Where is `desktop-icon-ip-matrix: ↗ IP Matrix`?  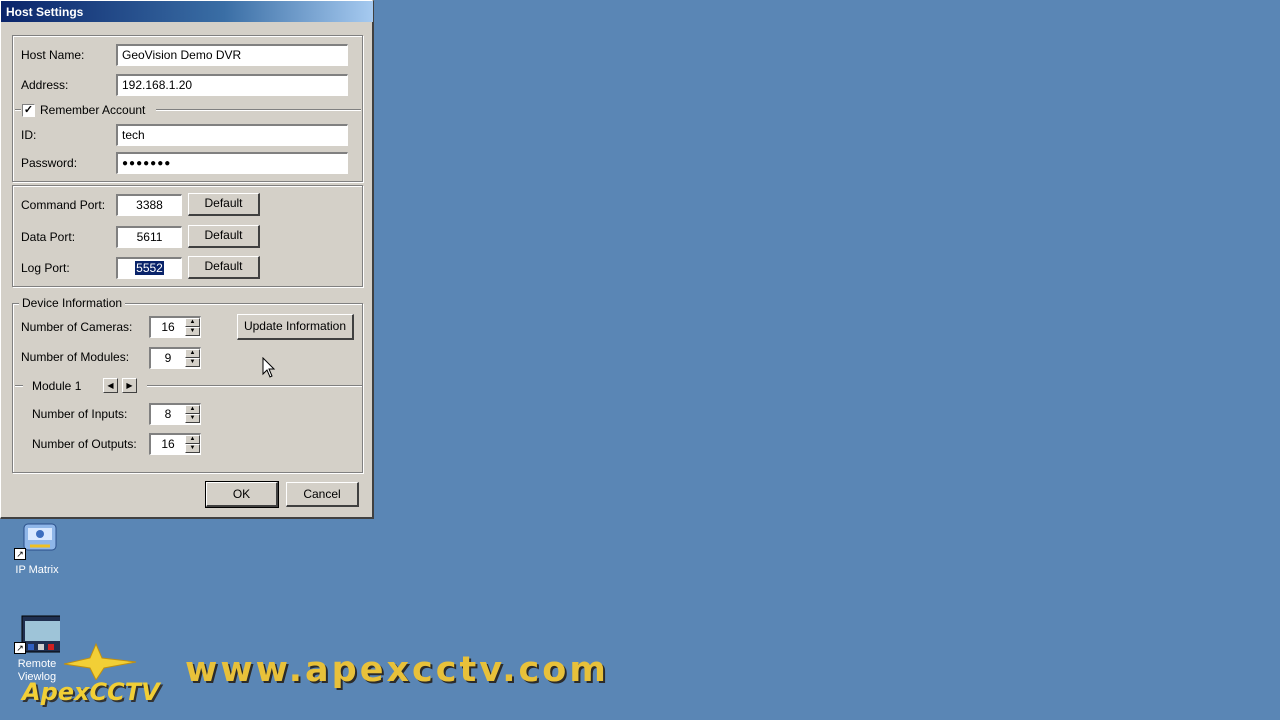
desktop-icon-ip-matrix: ↗ IP Matrix is located at coordinates (37, 548).